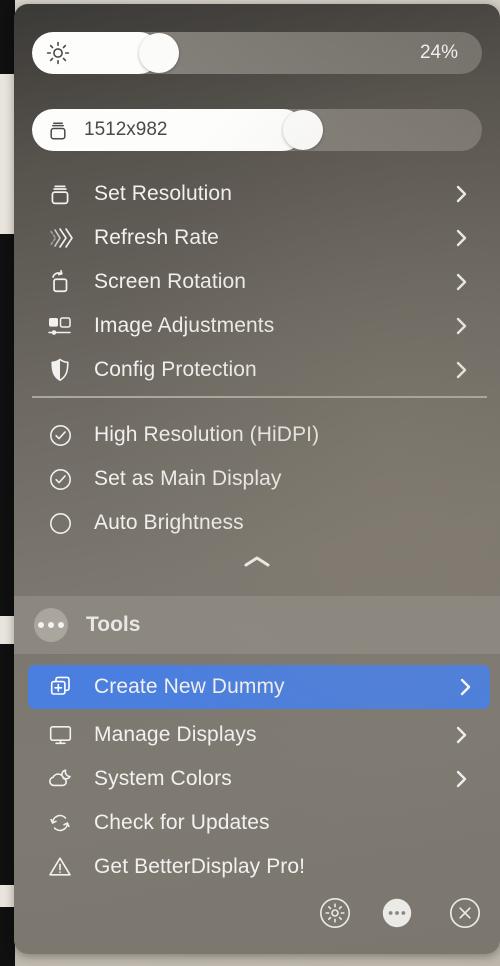 The image size is (500, 966). I want to click on resolution-slider: 1512x982, so click(257, 130).